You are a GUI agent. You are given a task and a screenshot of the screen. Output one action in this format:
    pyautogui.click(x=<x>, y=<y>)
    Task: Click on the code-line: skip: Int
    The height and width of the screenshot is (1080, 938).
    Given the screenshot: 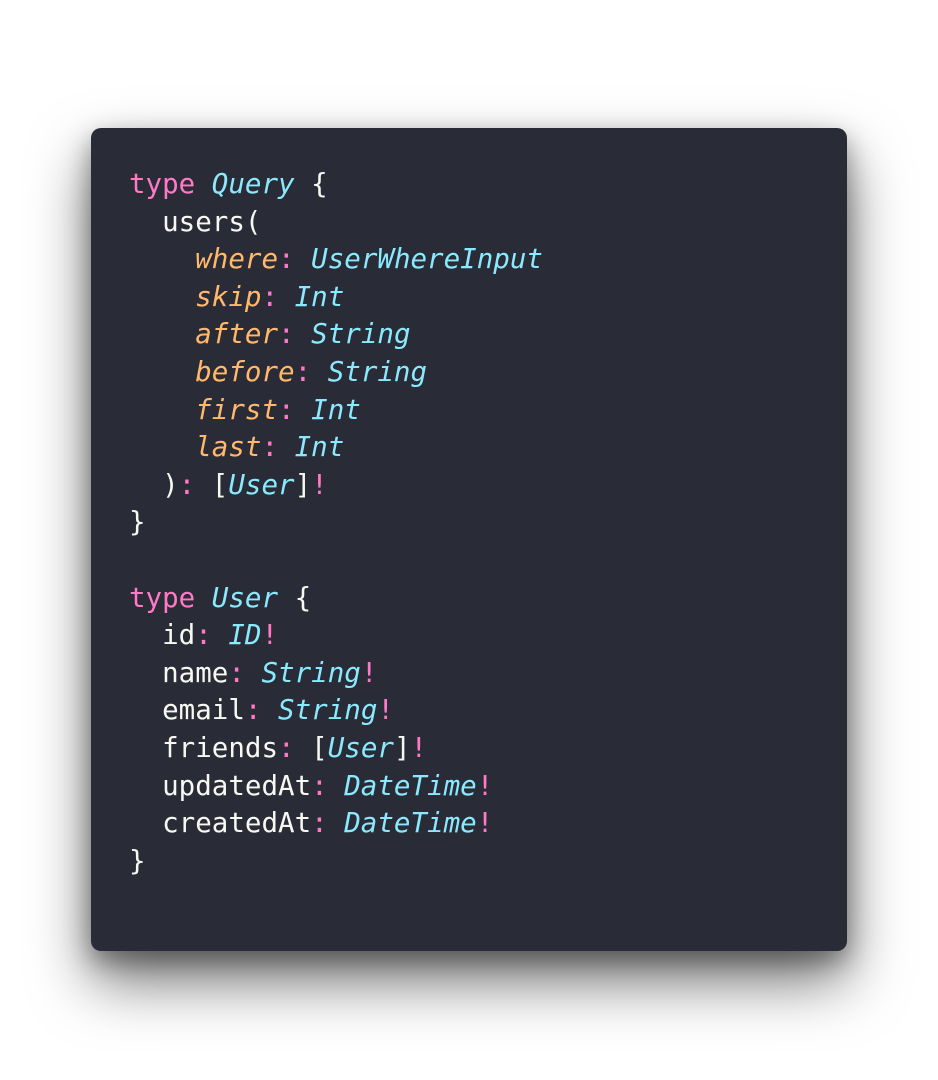 What is the action you would take?
    pyautogui.click(x=336, y=298)
    